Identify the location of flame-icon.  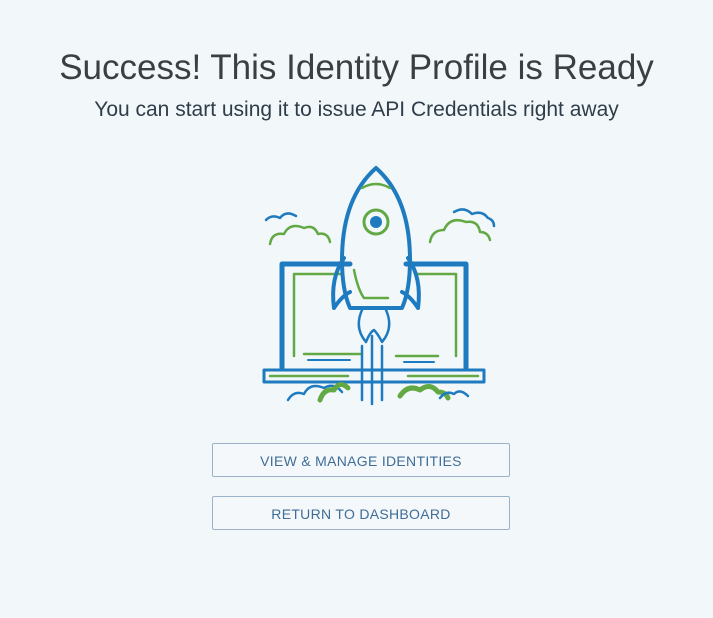
(374, 326).